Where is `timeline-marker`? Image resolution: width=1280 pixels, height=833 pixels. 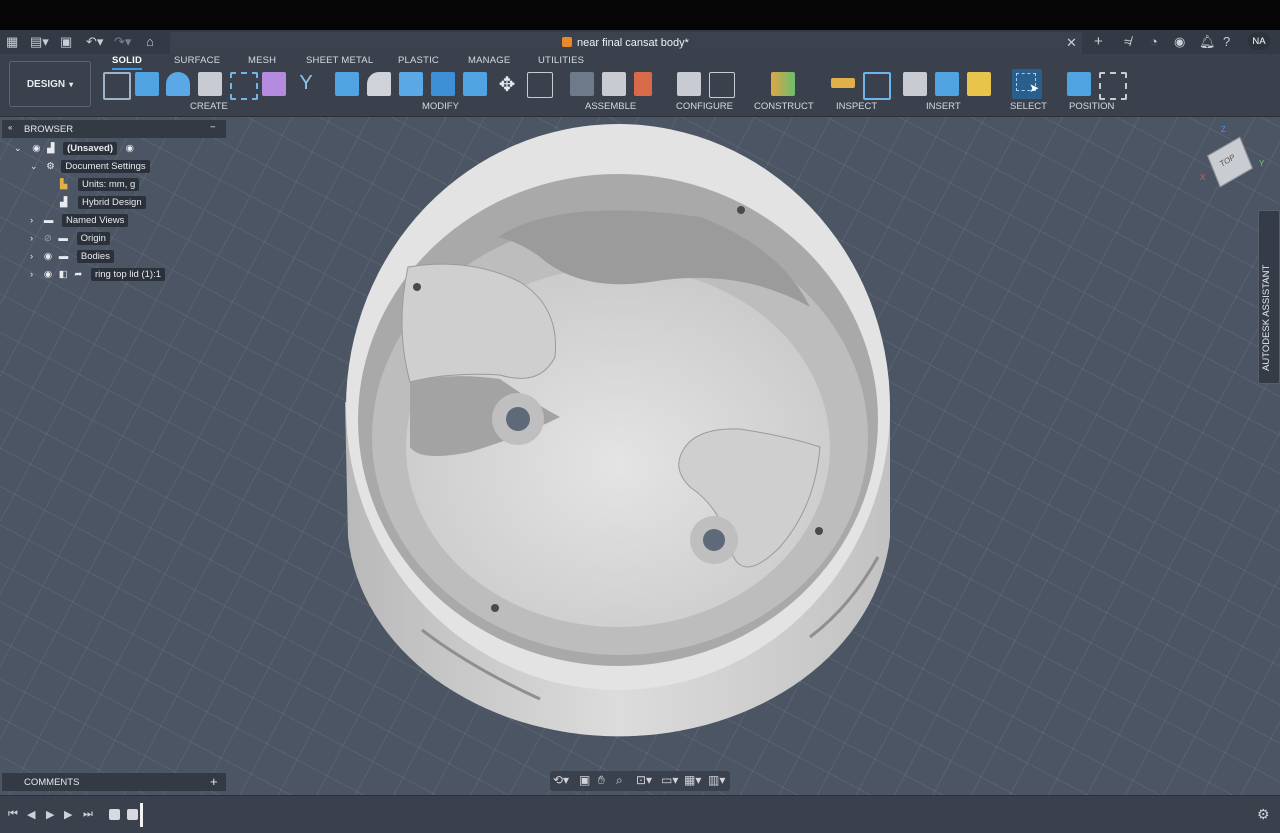 timeline-marker is located at coordinates (141, 815).